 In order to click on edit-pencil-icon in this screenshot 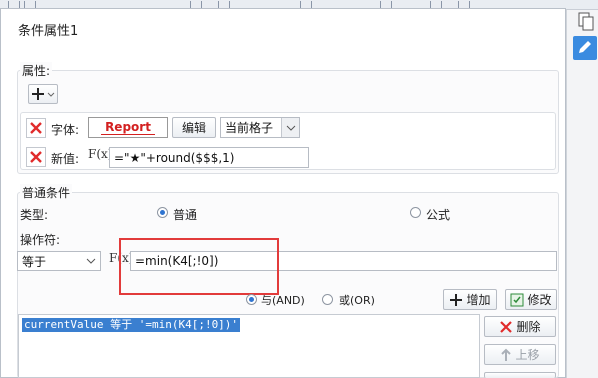, I will do `click(585, 48)`.